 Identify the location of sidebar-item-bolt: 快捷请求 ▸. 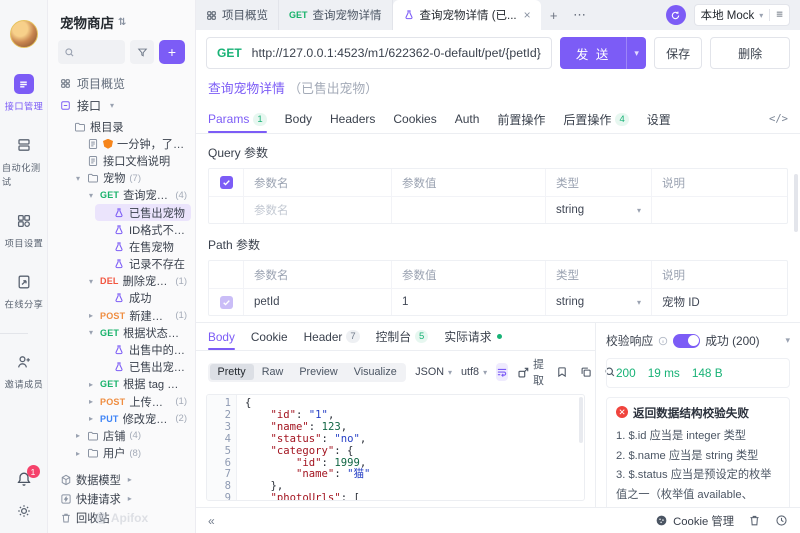
(121, 498).